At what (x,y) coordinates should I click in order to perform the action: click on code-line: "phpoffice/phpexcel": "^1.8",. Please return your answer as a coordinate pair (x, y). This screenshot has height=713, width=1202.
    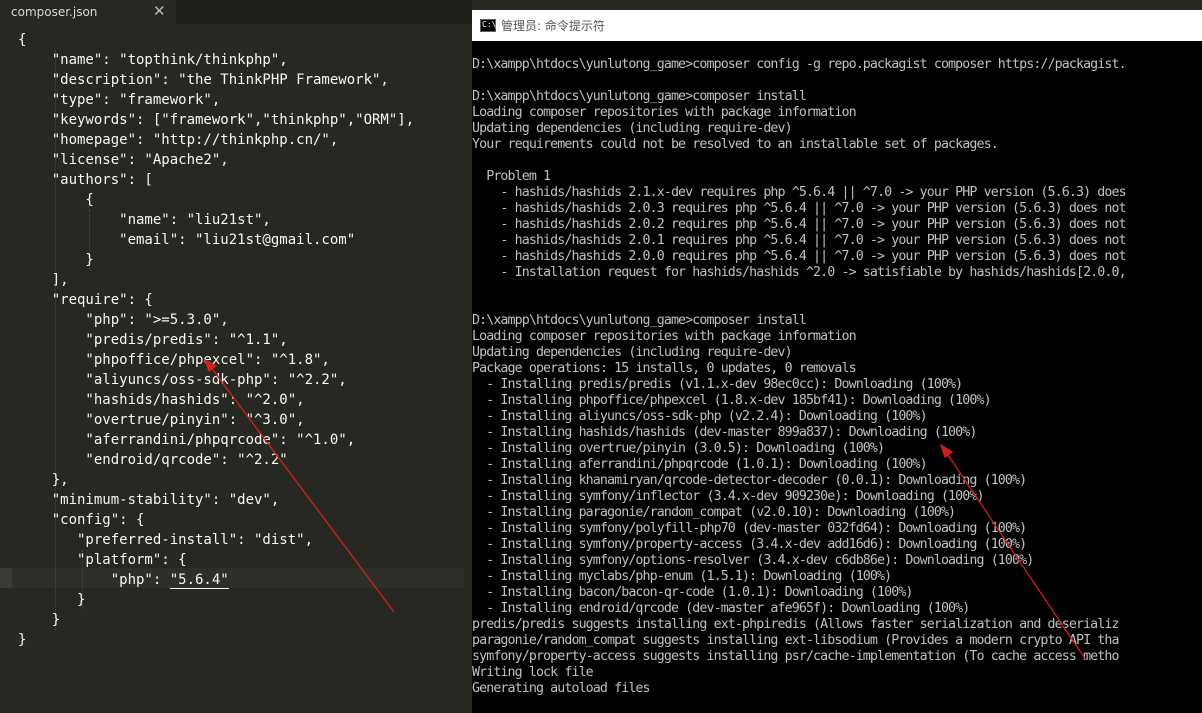
    Looking at the image, I should click on (174, 360).